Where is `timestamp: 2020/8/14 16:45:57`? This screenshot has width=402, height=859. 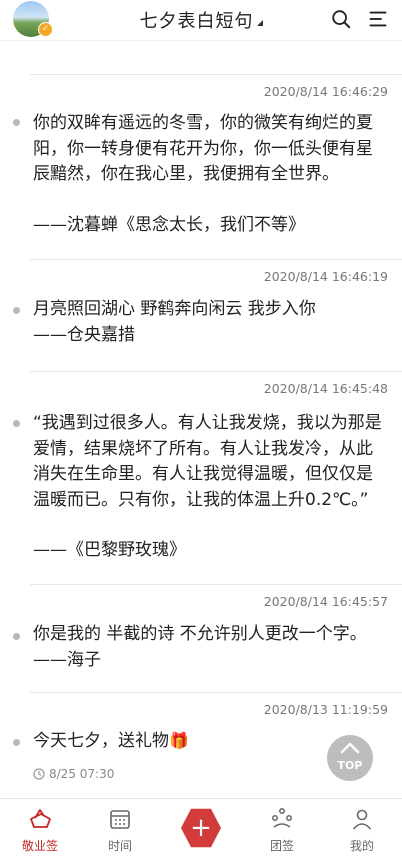
timestamp: 2020/8/14 16:45:57 is located at coordinates (325, 601).